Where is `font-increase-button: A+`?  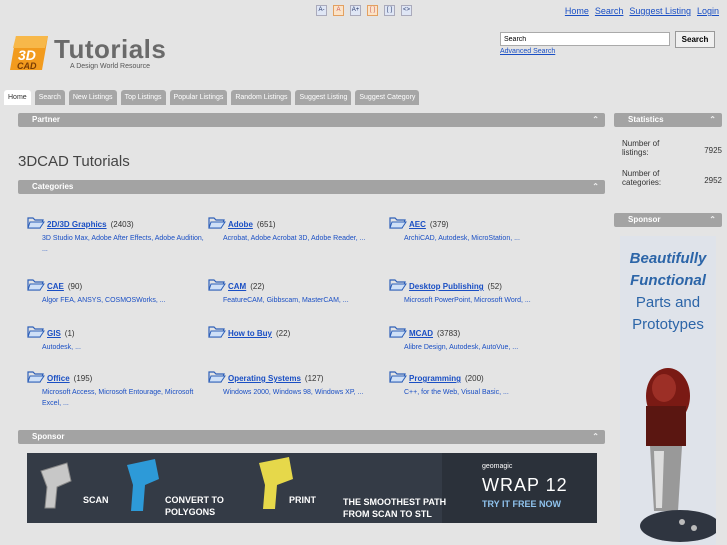 font-increase-button: A+ is located at coordinates (355, 10).